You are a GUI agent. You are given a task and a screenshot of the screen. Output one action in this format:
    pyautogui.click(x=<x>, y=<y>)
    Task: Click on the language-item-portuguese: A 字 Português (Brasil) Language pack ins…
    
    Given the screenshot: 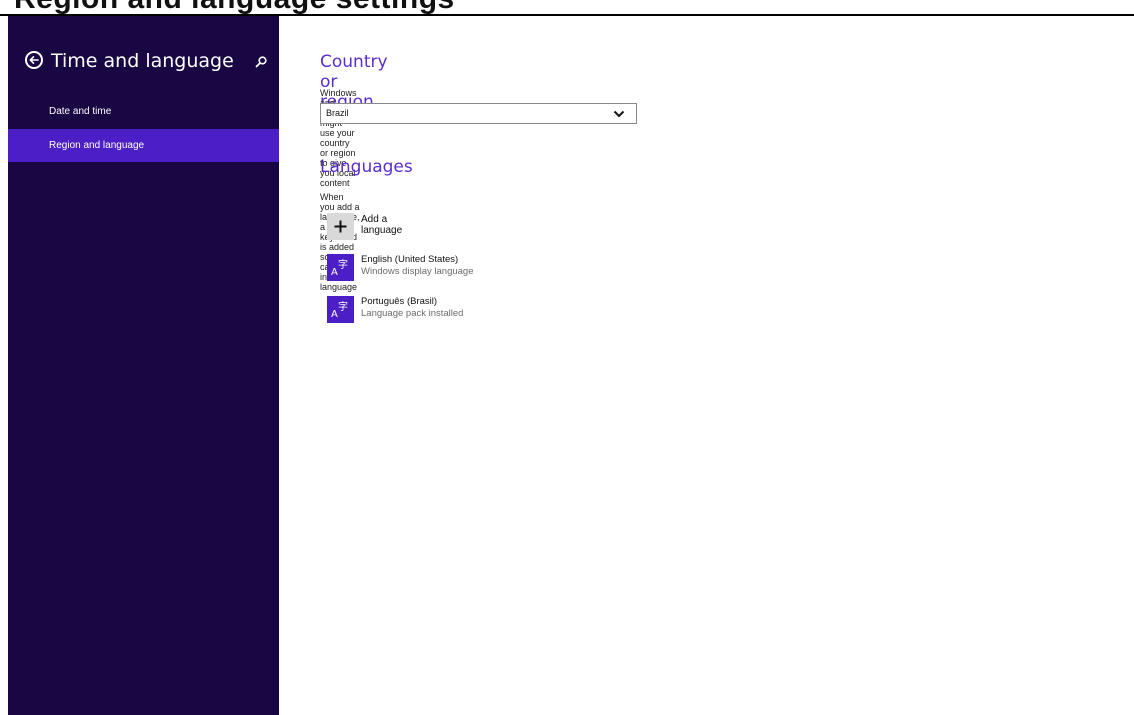 What is the action you would take?
    pyautogui.click(x=487, y=311)
    